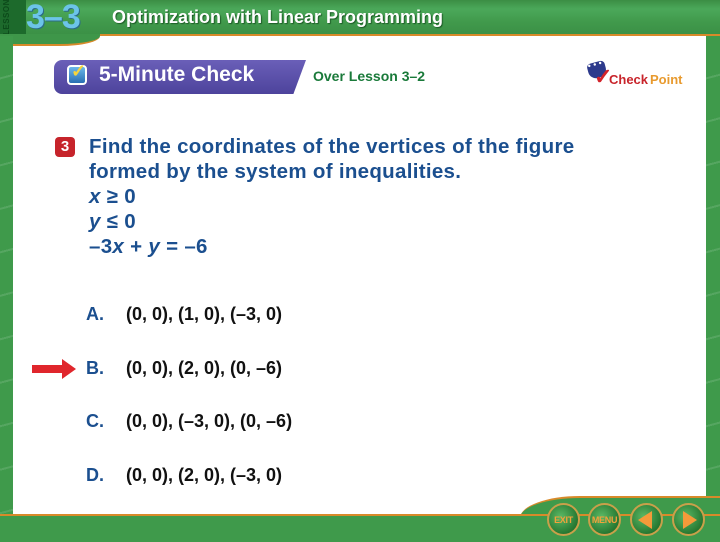 This screenshot has width=720, height=542. Describe the element at coordinates (95, 314) in the screenshot. I see `answer-letter: A.` at that location.